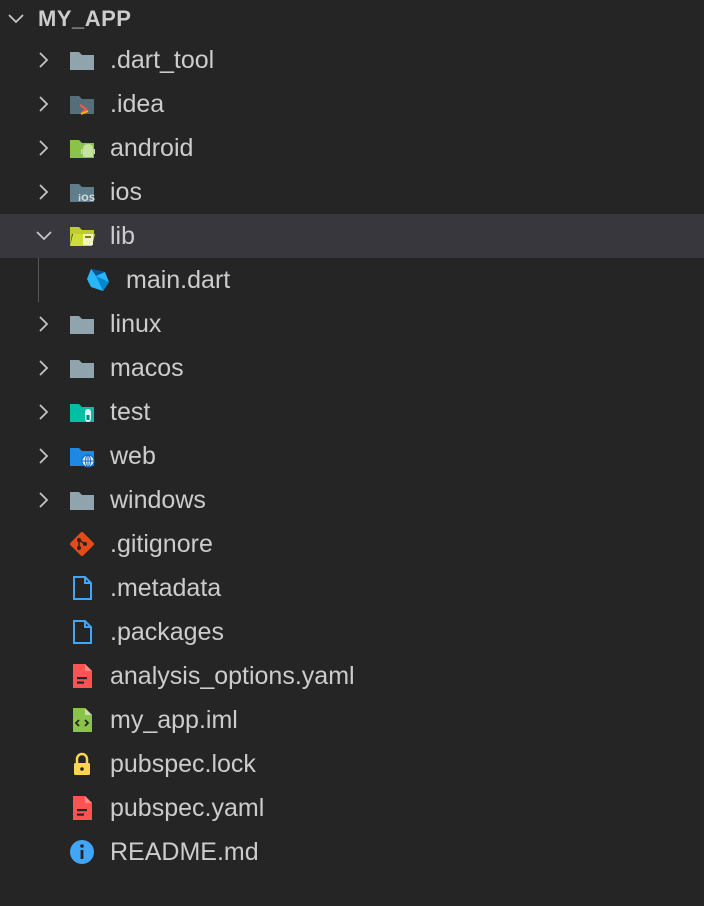 The width and height of the screenshot is (704, 906). What do you see at coordinates (82, 764) in the screenshot?
I see `lock-icon` at bounding box center [82, 764].